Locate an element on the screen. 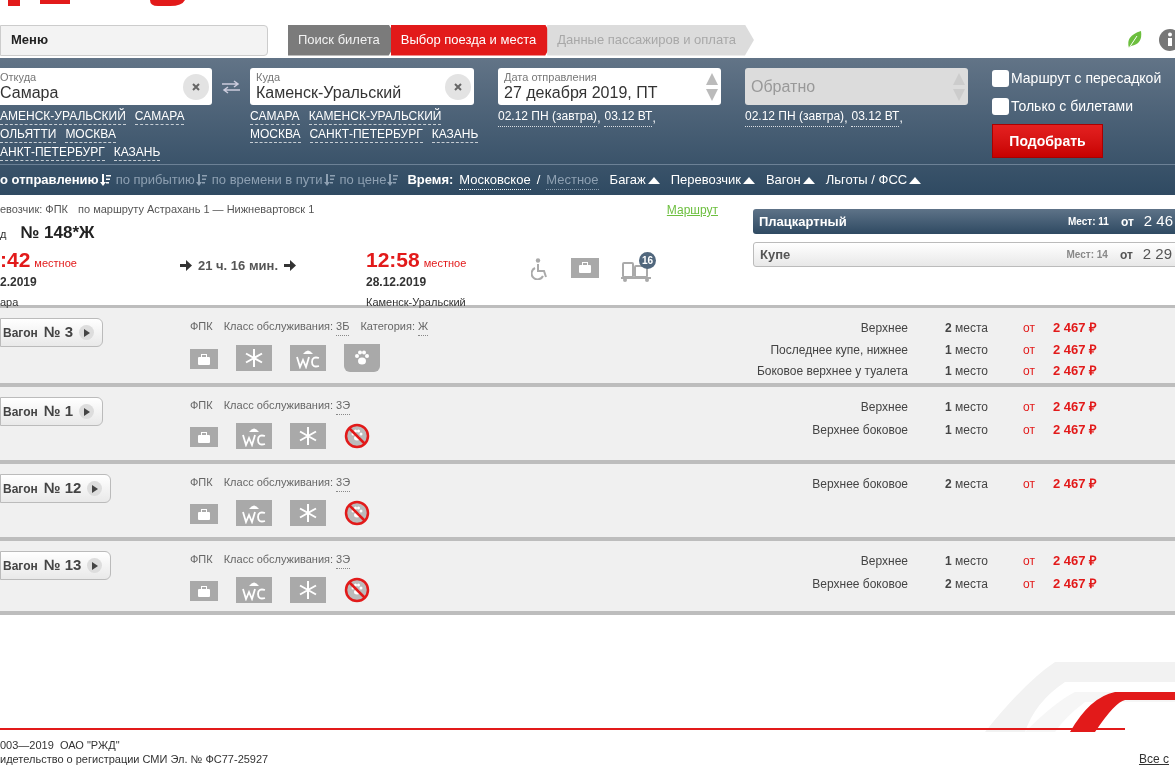 This screenshot has width=1175, height=783. departure-time: :42 is located at coordinates (15, 259).